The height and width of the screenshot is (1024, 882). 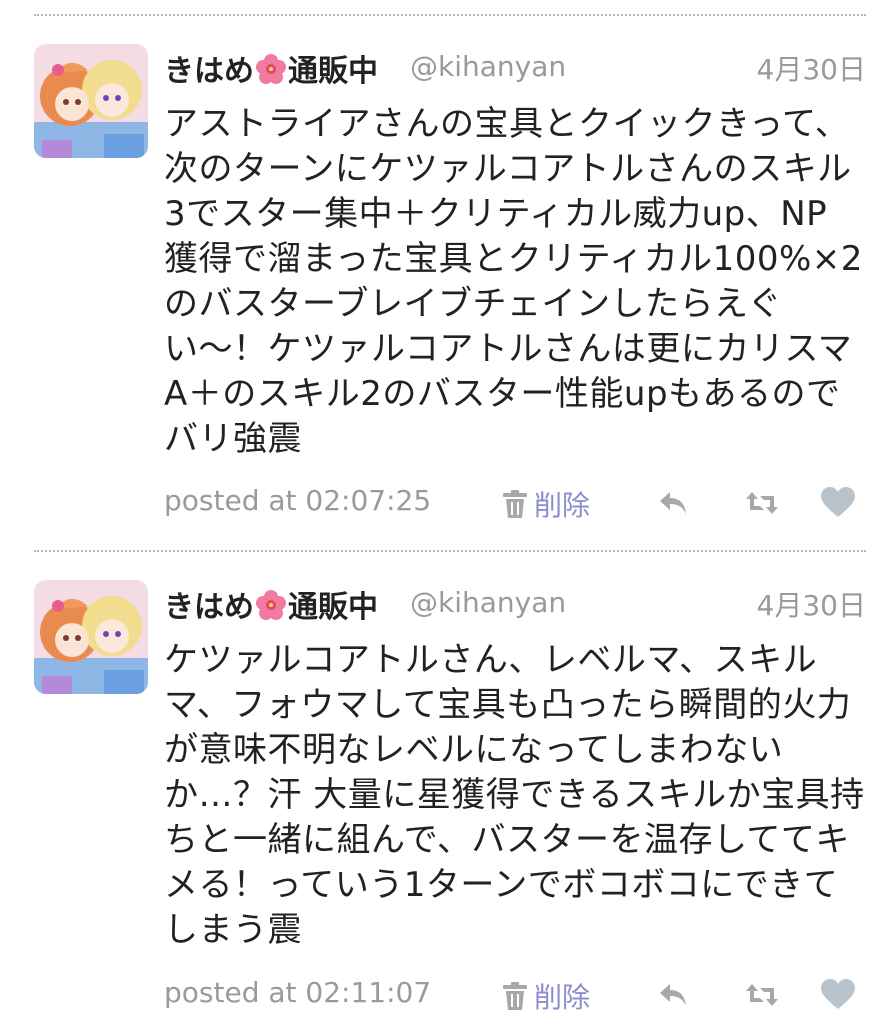 What do you see at coordinates (501, 885) in the screenshot?
I see `tweet-text-line: メる！っていう1ターンでボコボコにできて` at bounding box center [501, 885].